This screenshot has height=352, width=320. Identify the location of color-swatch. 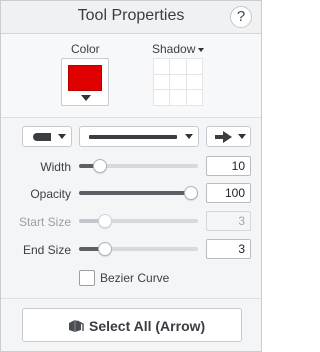
(85, 78).